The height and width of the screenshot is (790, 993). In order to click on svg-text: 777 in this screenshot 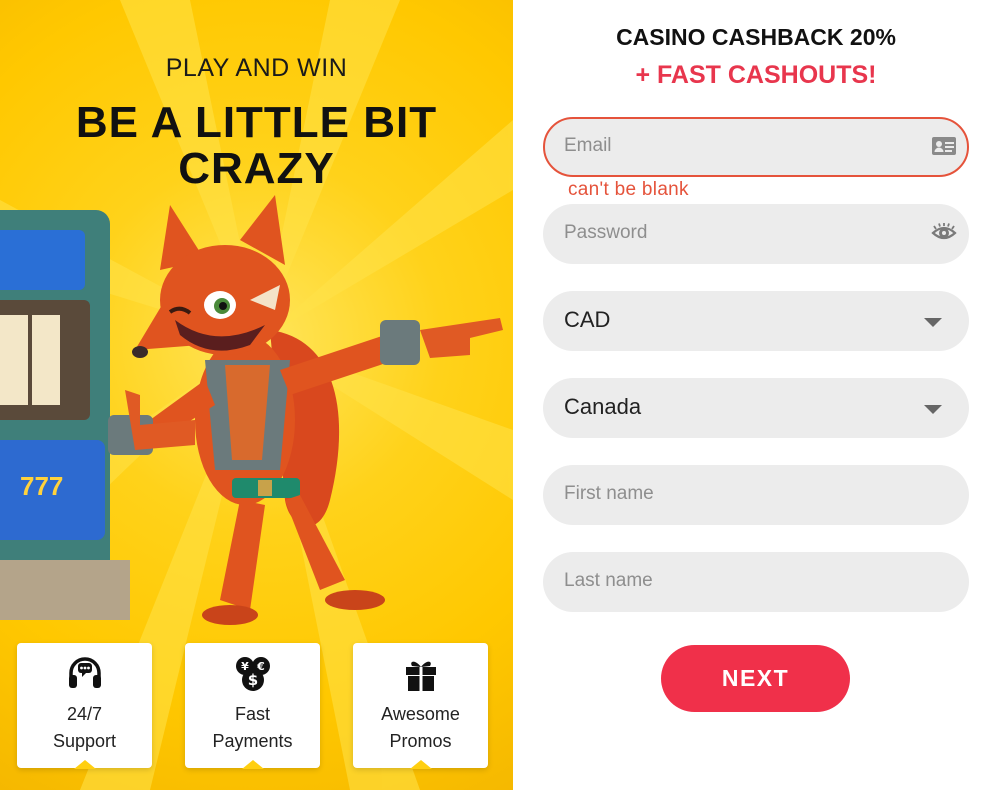, I will do `click(41, 486)`.